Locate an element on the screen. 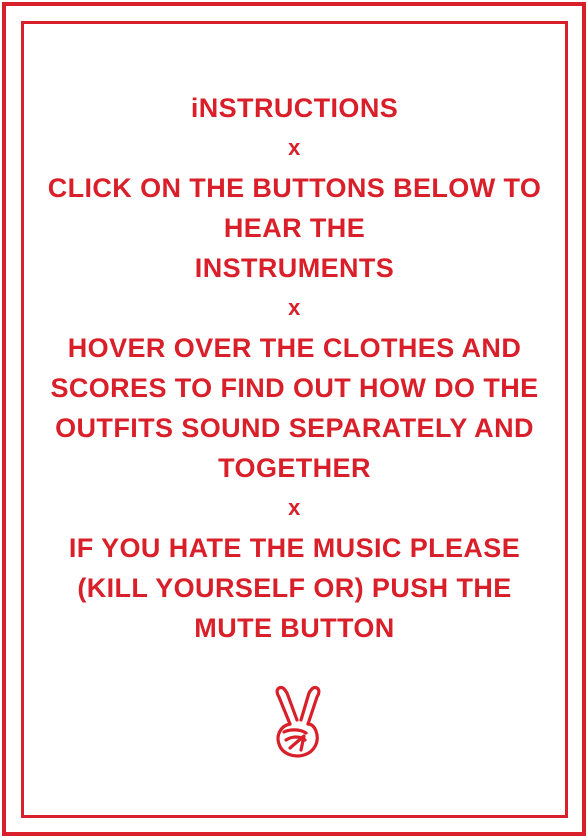  step3-line: IF YOU HATE THE MUSIC PLEASE is located at coordinates (294, 548).